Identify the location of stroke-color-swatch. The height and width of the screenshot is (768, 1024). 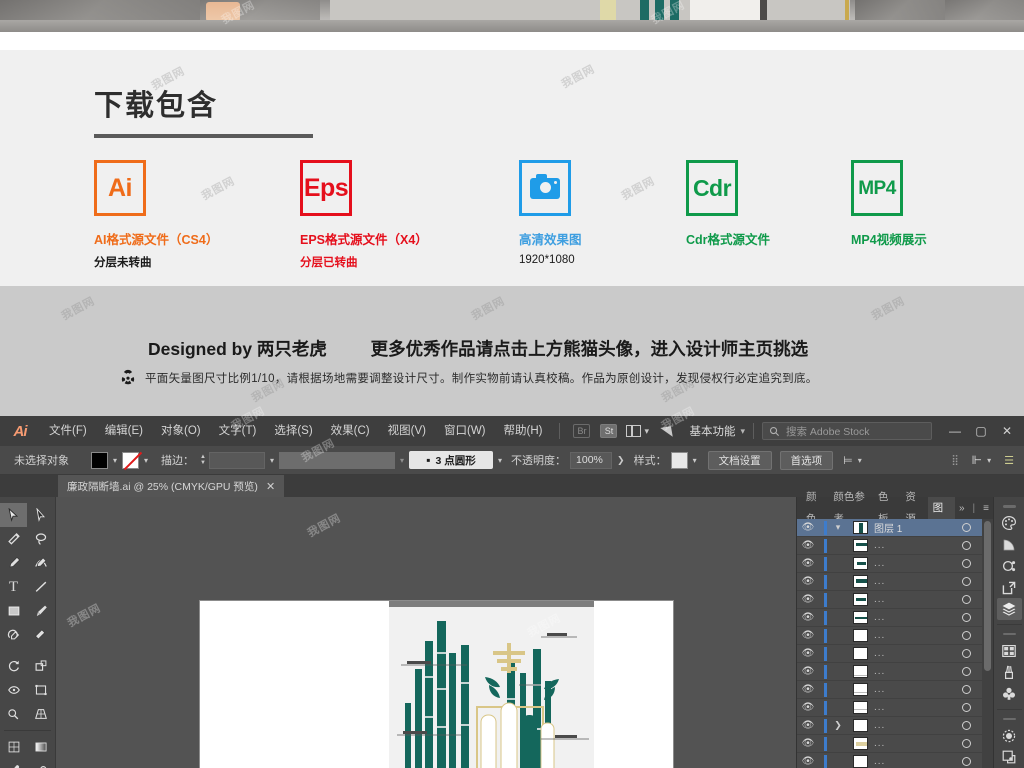
(131, 460).